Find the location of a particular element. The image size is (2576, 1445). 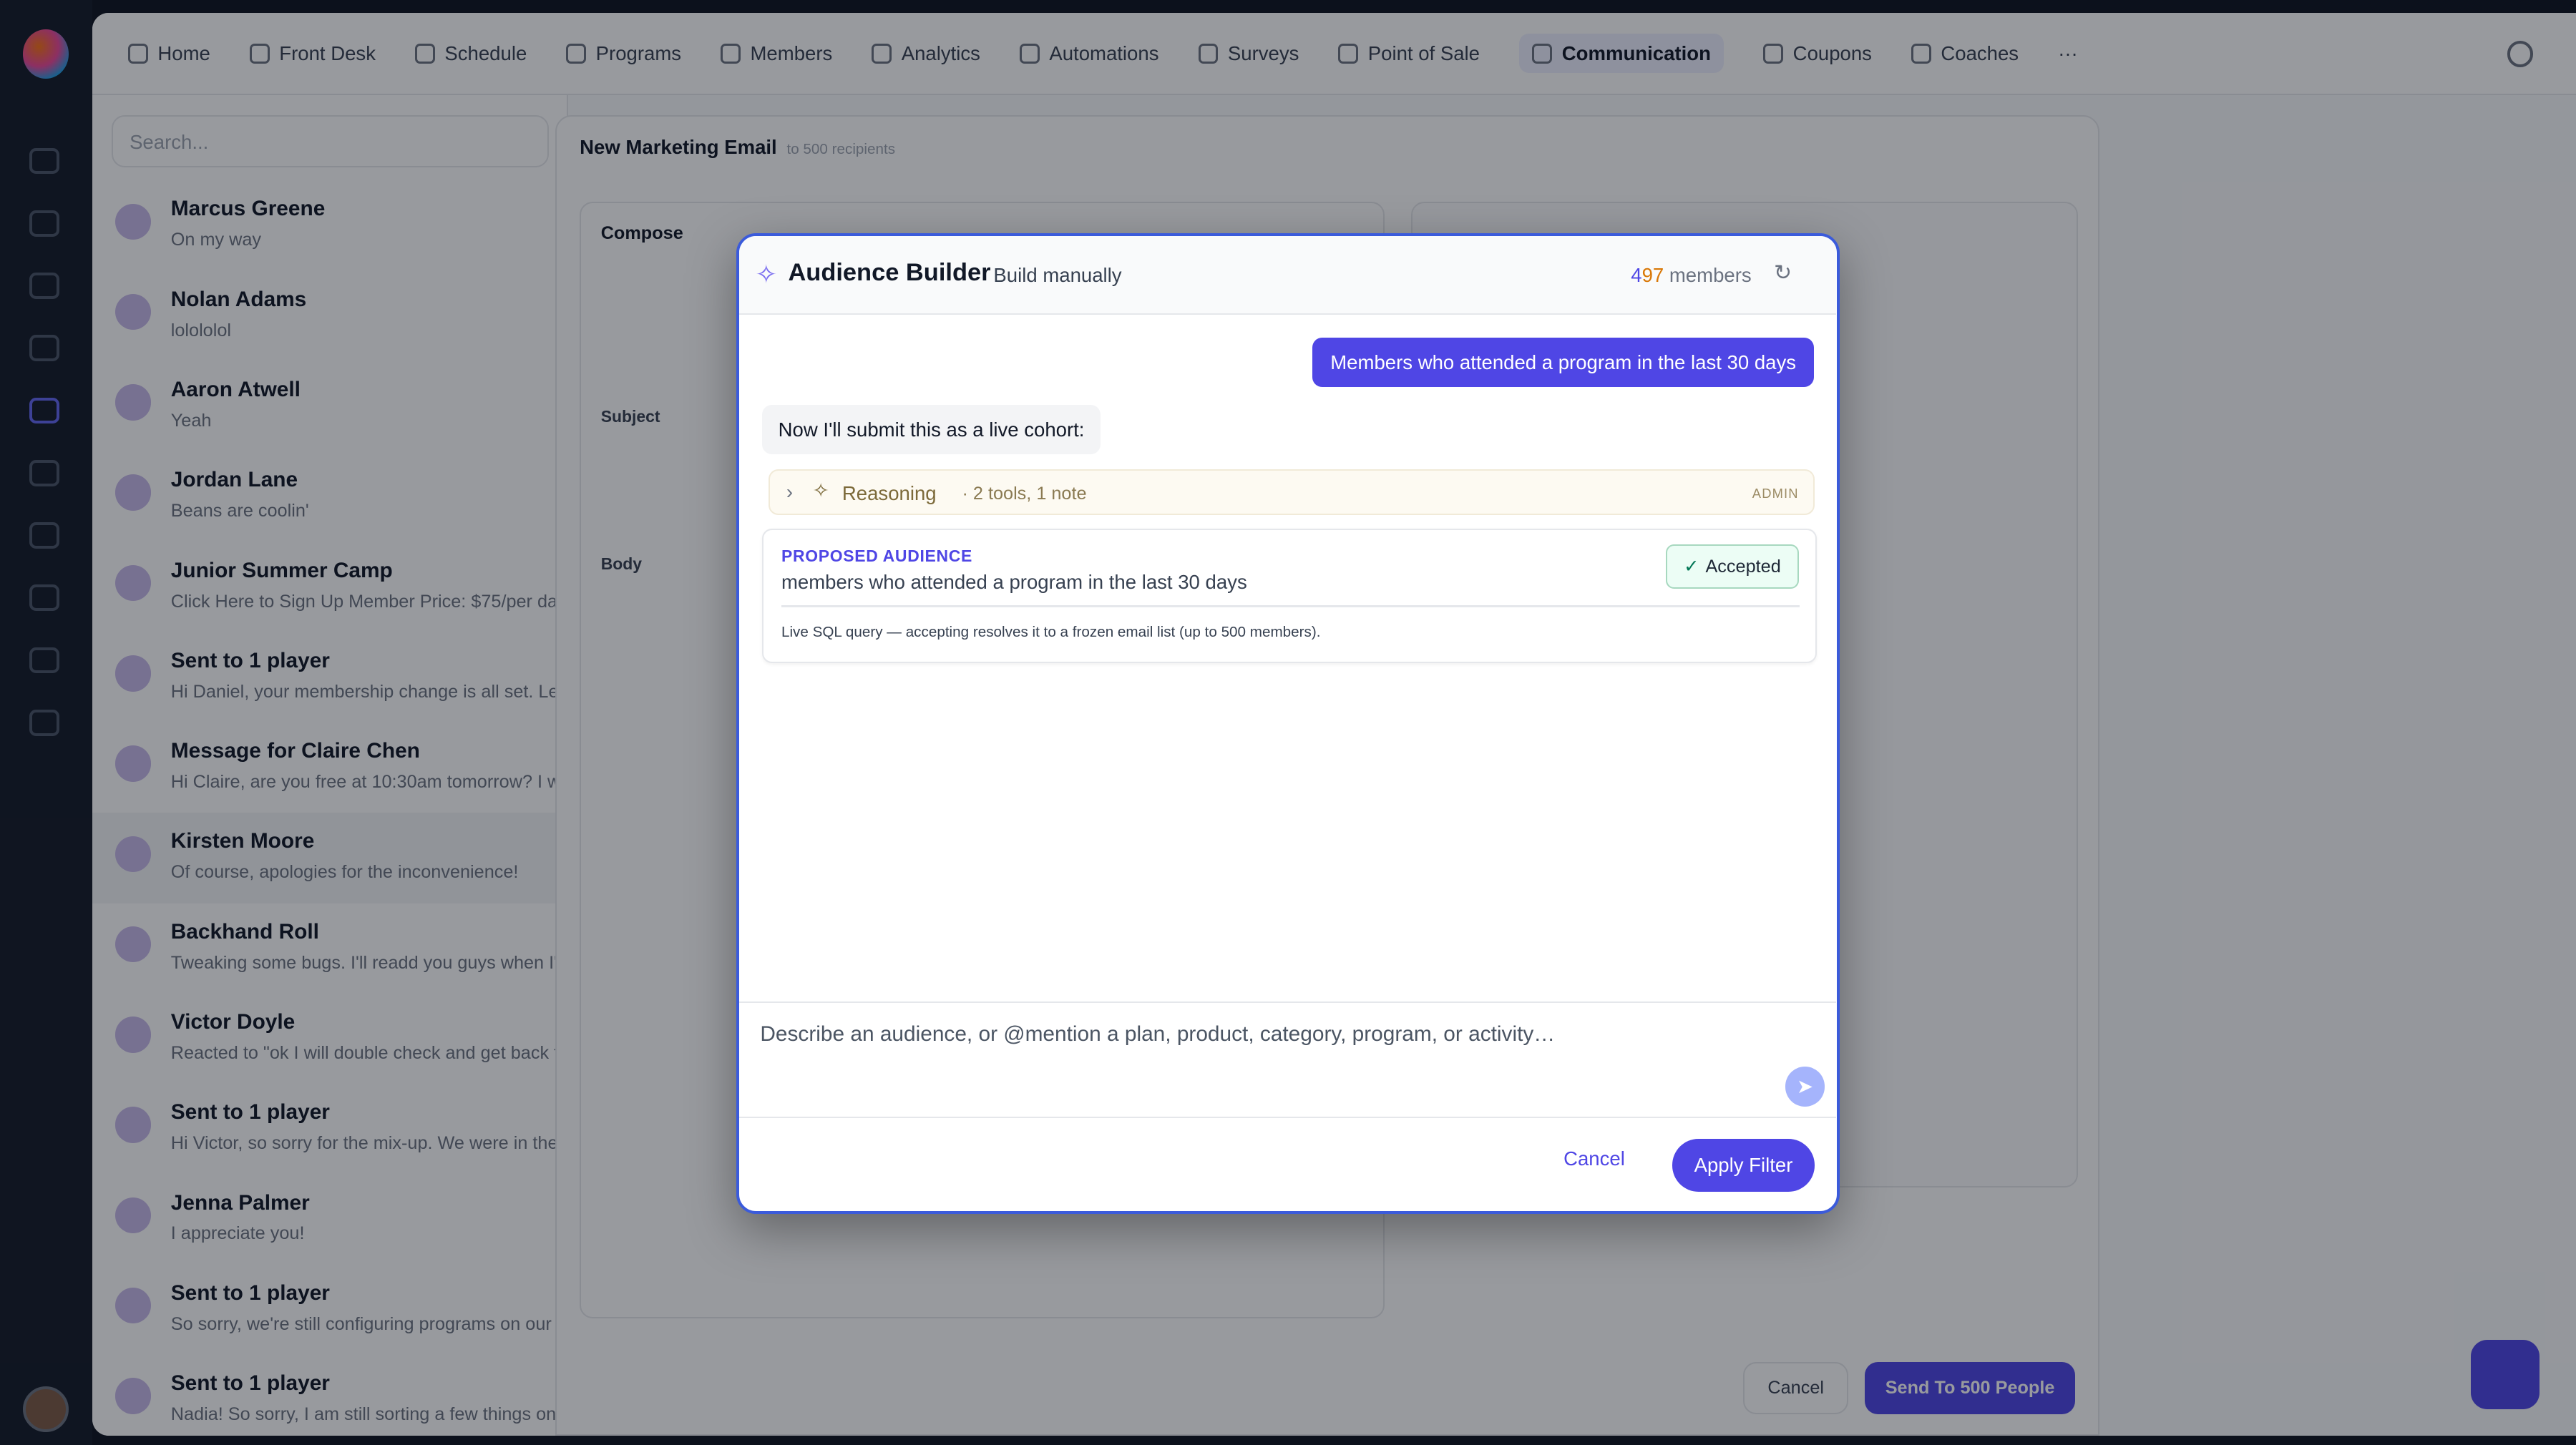

prompt-composer: ➤ is located at coordinates (1287, 1059).